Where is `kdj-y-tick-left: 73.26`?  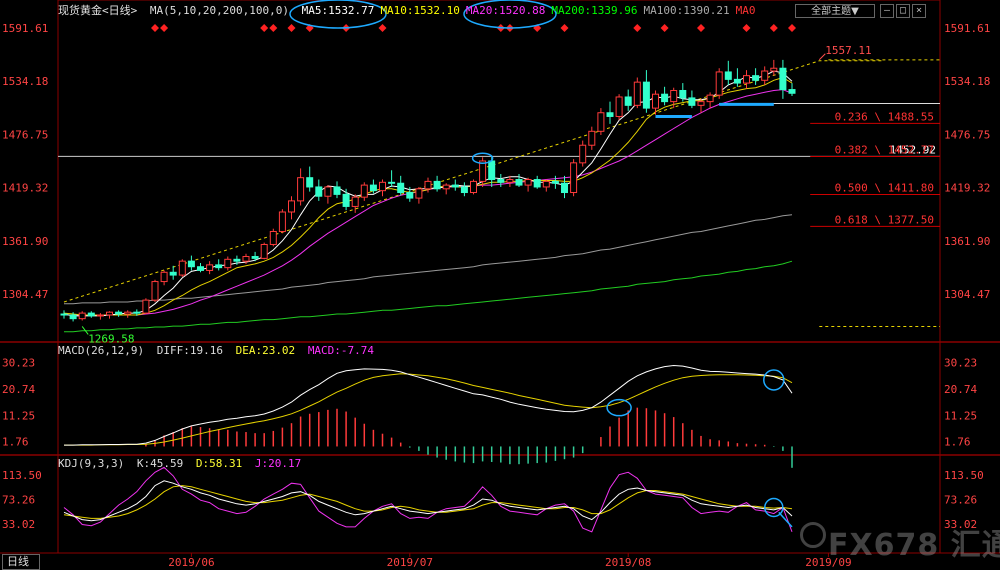 kdj-y-tick-left: 73.26 is located at coordinates (18, 499).